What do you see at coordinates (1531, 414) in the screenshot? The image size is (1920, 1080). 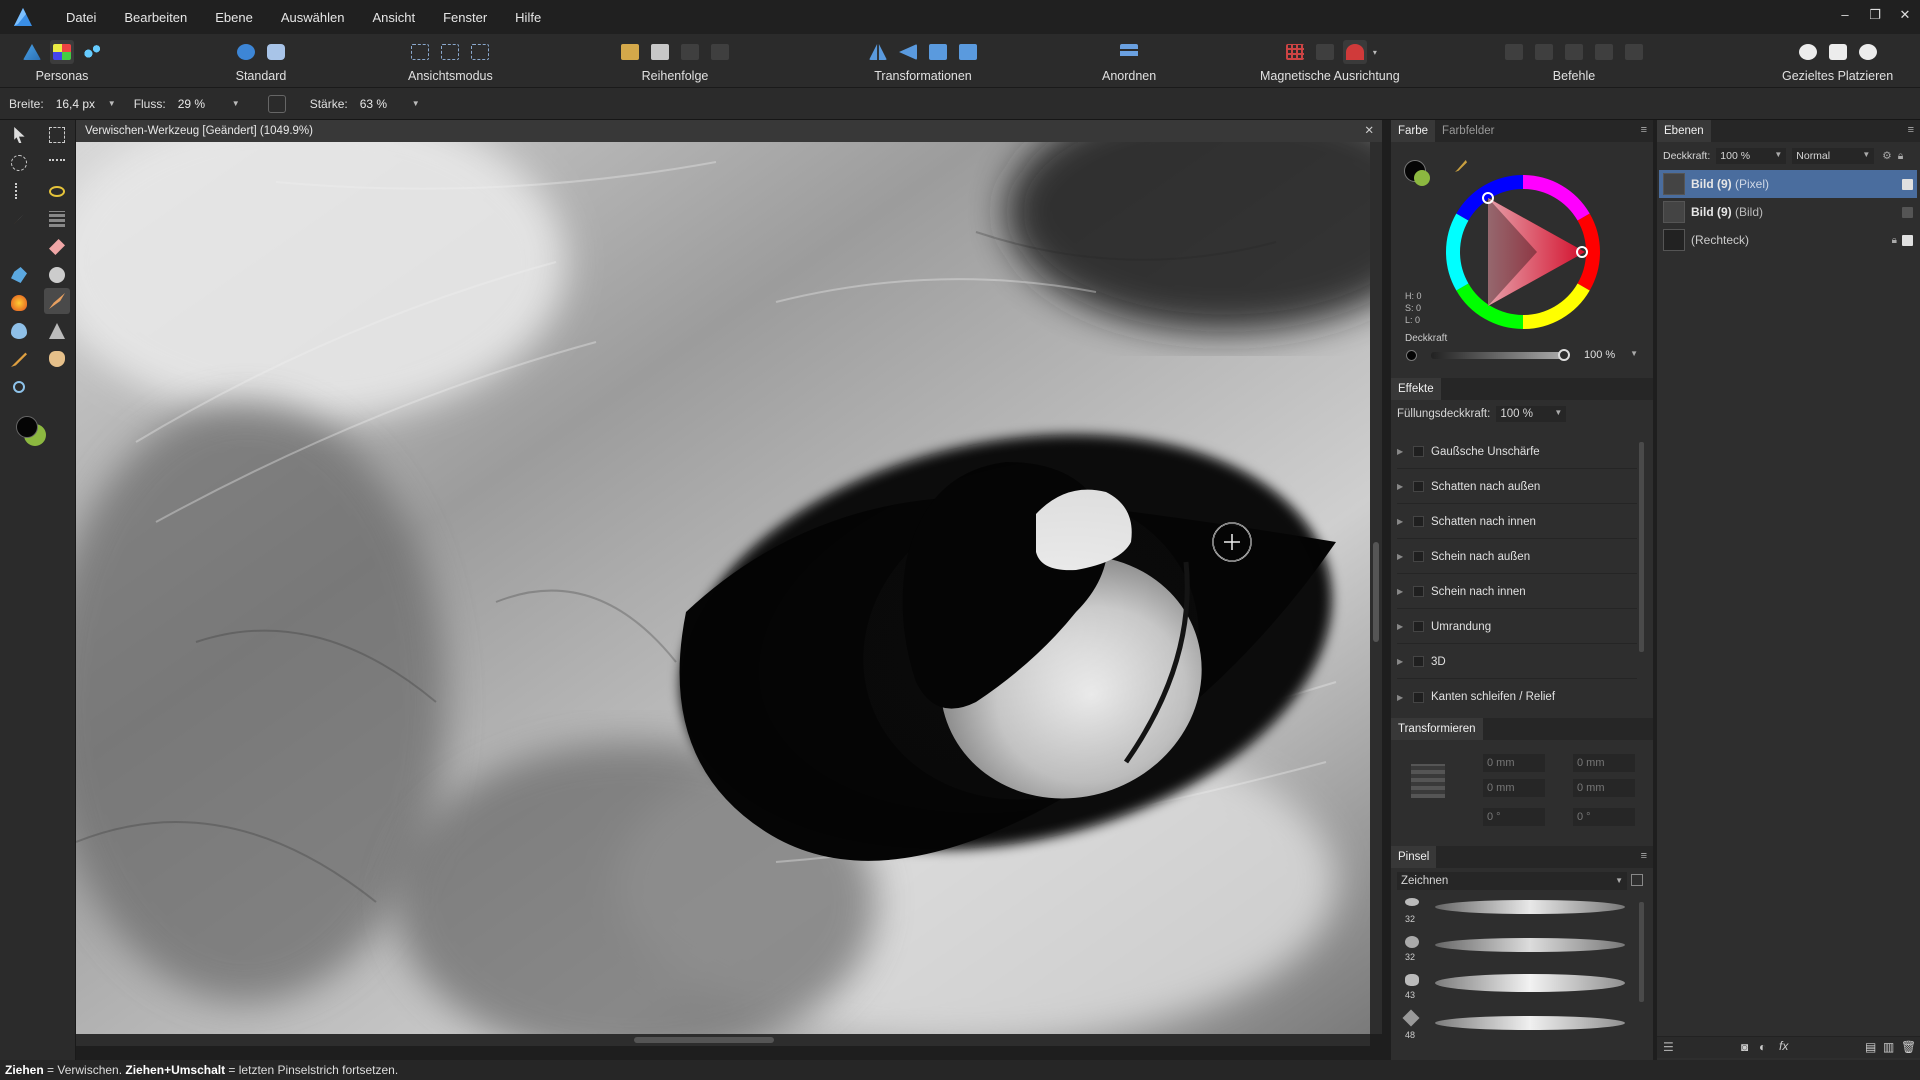 I see `fill-opacity-field: 100 % ▼` at bounding box center [1531, 414].